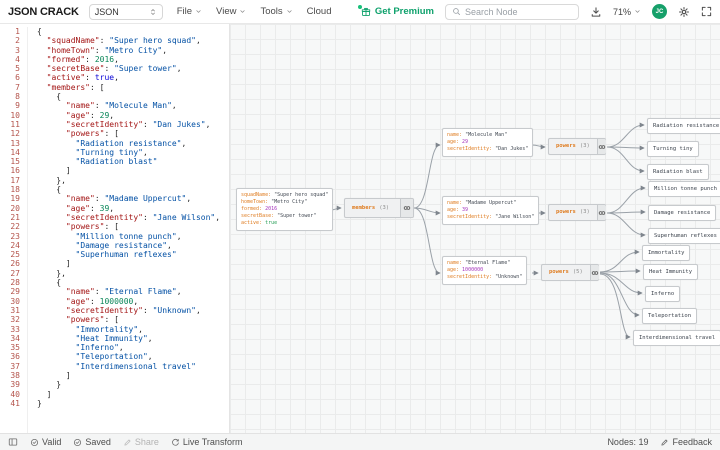  Describe the element at coordinates (319, 11) in the screenshot. I see `menu-cloud: Cloud` at that location.